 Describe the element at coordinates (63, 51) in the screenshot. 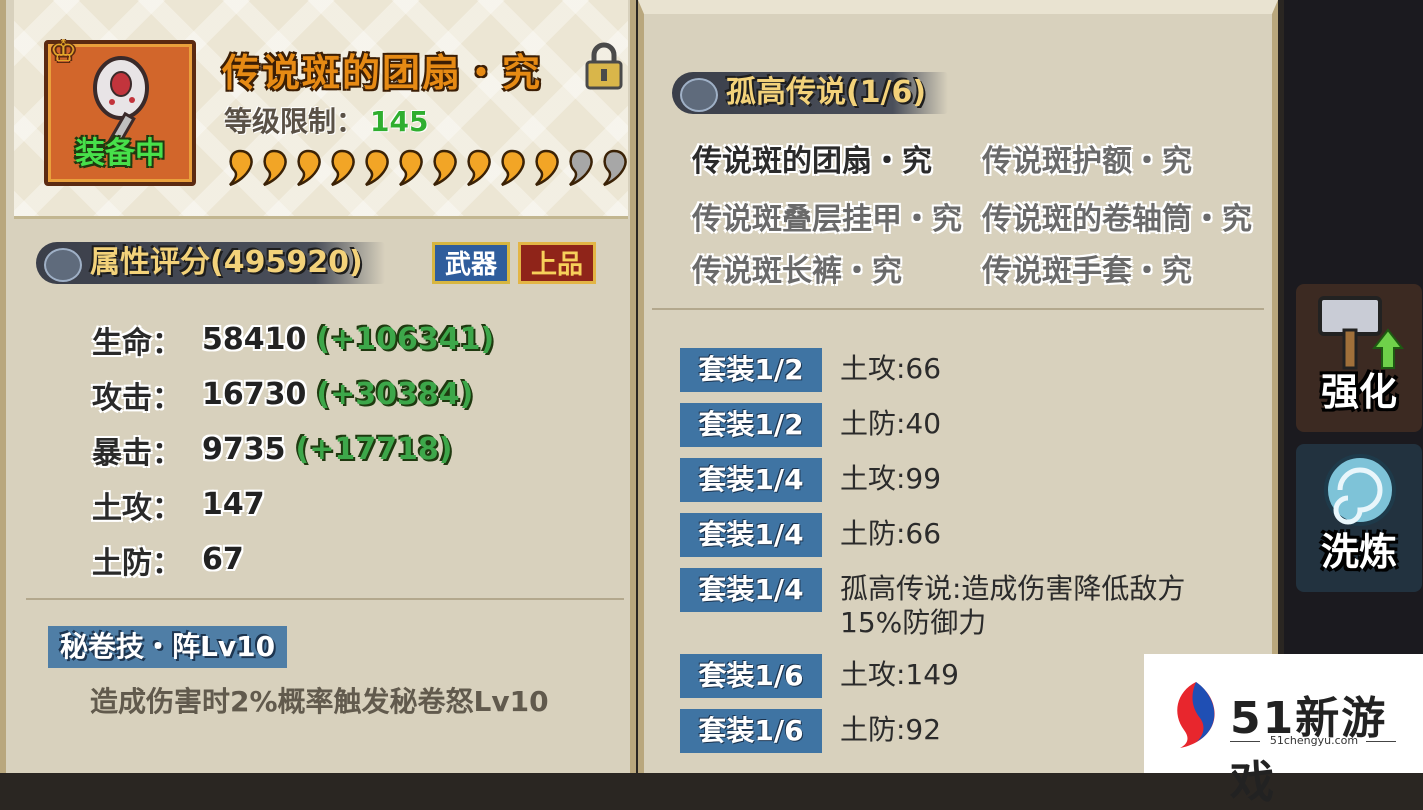

I see `rank-badge-icon: ♔` at that location.